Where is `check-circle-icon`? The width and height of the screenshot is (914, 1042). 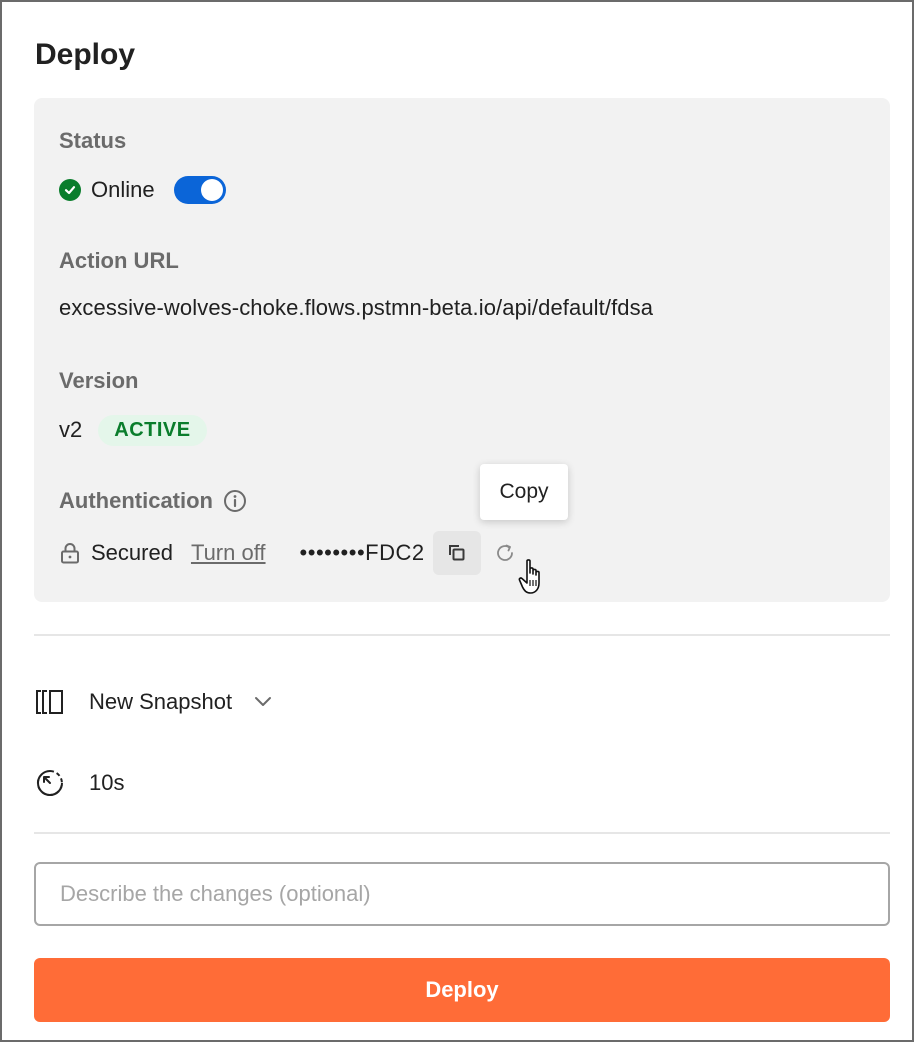
check-circle-icon is located at coordinates (70, 190).